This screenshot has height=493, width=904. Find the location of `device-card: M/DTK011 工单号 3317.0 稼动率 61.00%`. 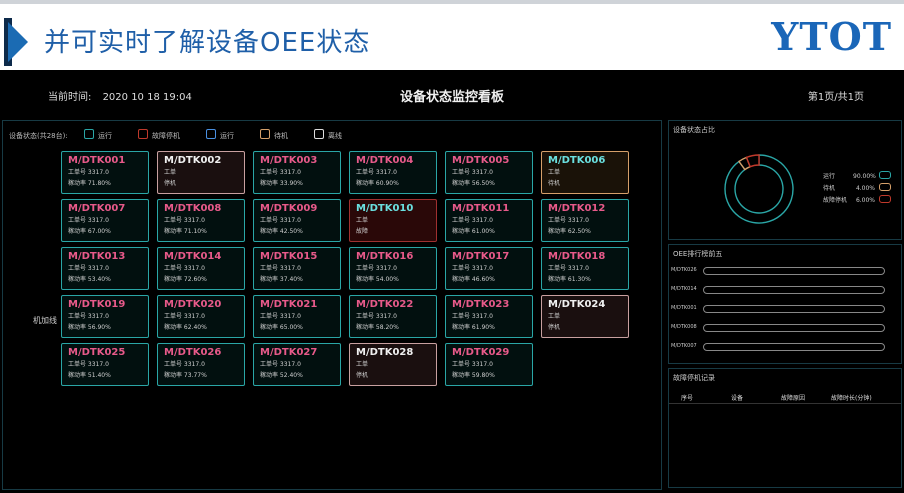

device-card: M/DTK011 工单号 3317.0 稼动率 61.00% is located at coordinates (489, 220).